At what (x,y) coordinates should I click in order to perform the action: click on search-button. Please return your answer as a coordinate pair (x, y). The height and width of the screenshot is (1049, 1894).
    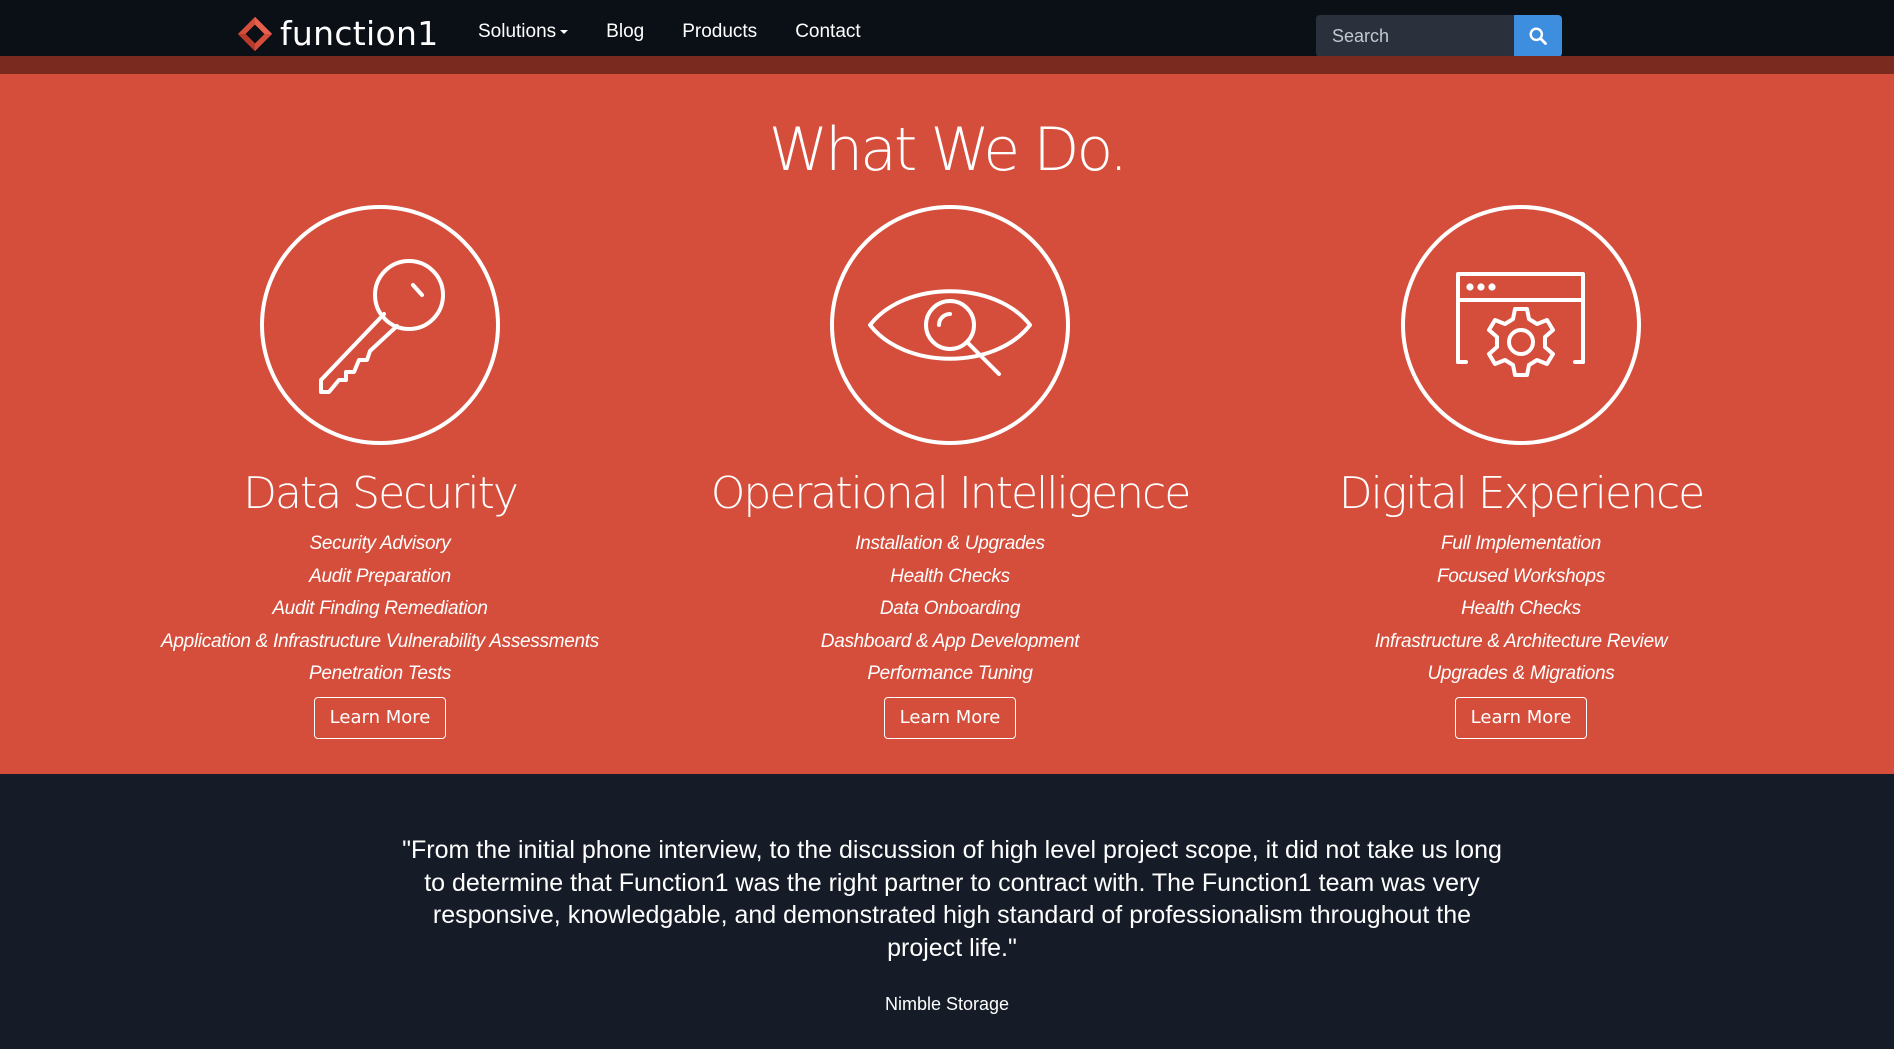
    Looking at the image, I should click on (1538, 36).